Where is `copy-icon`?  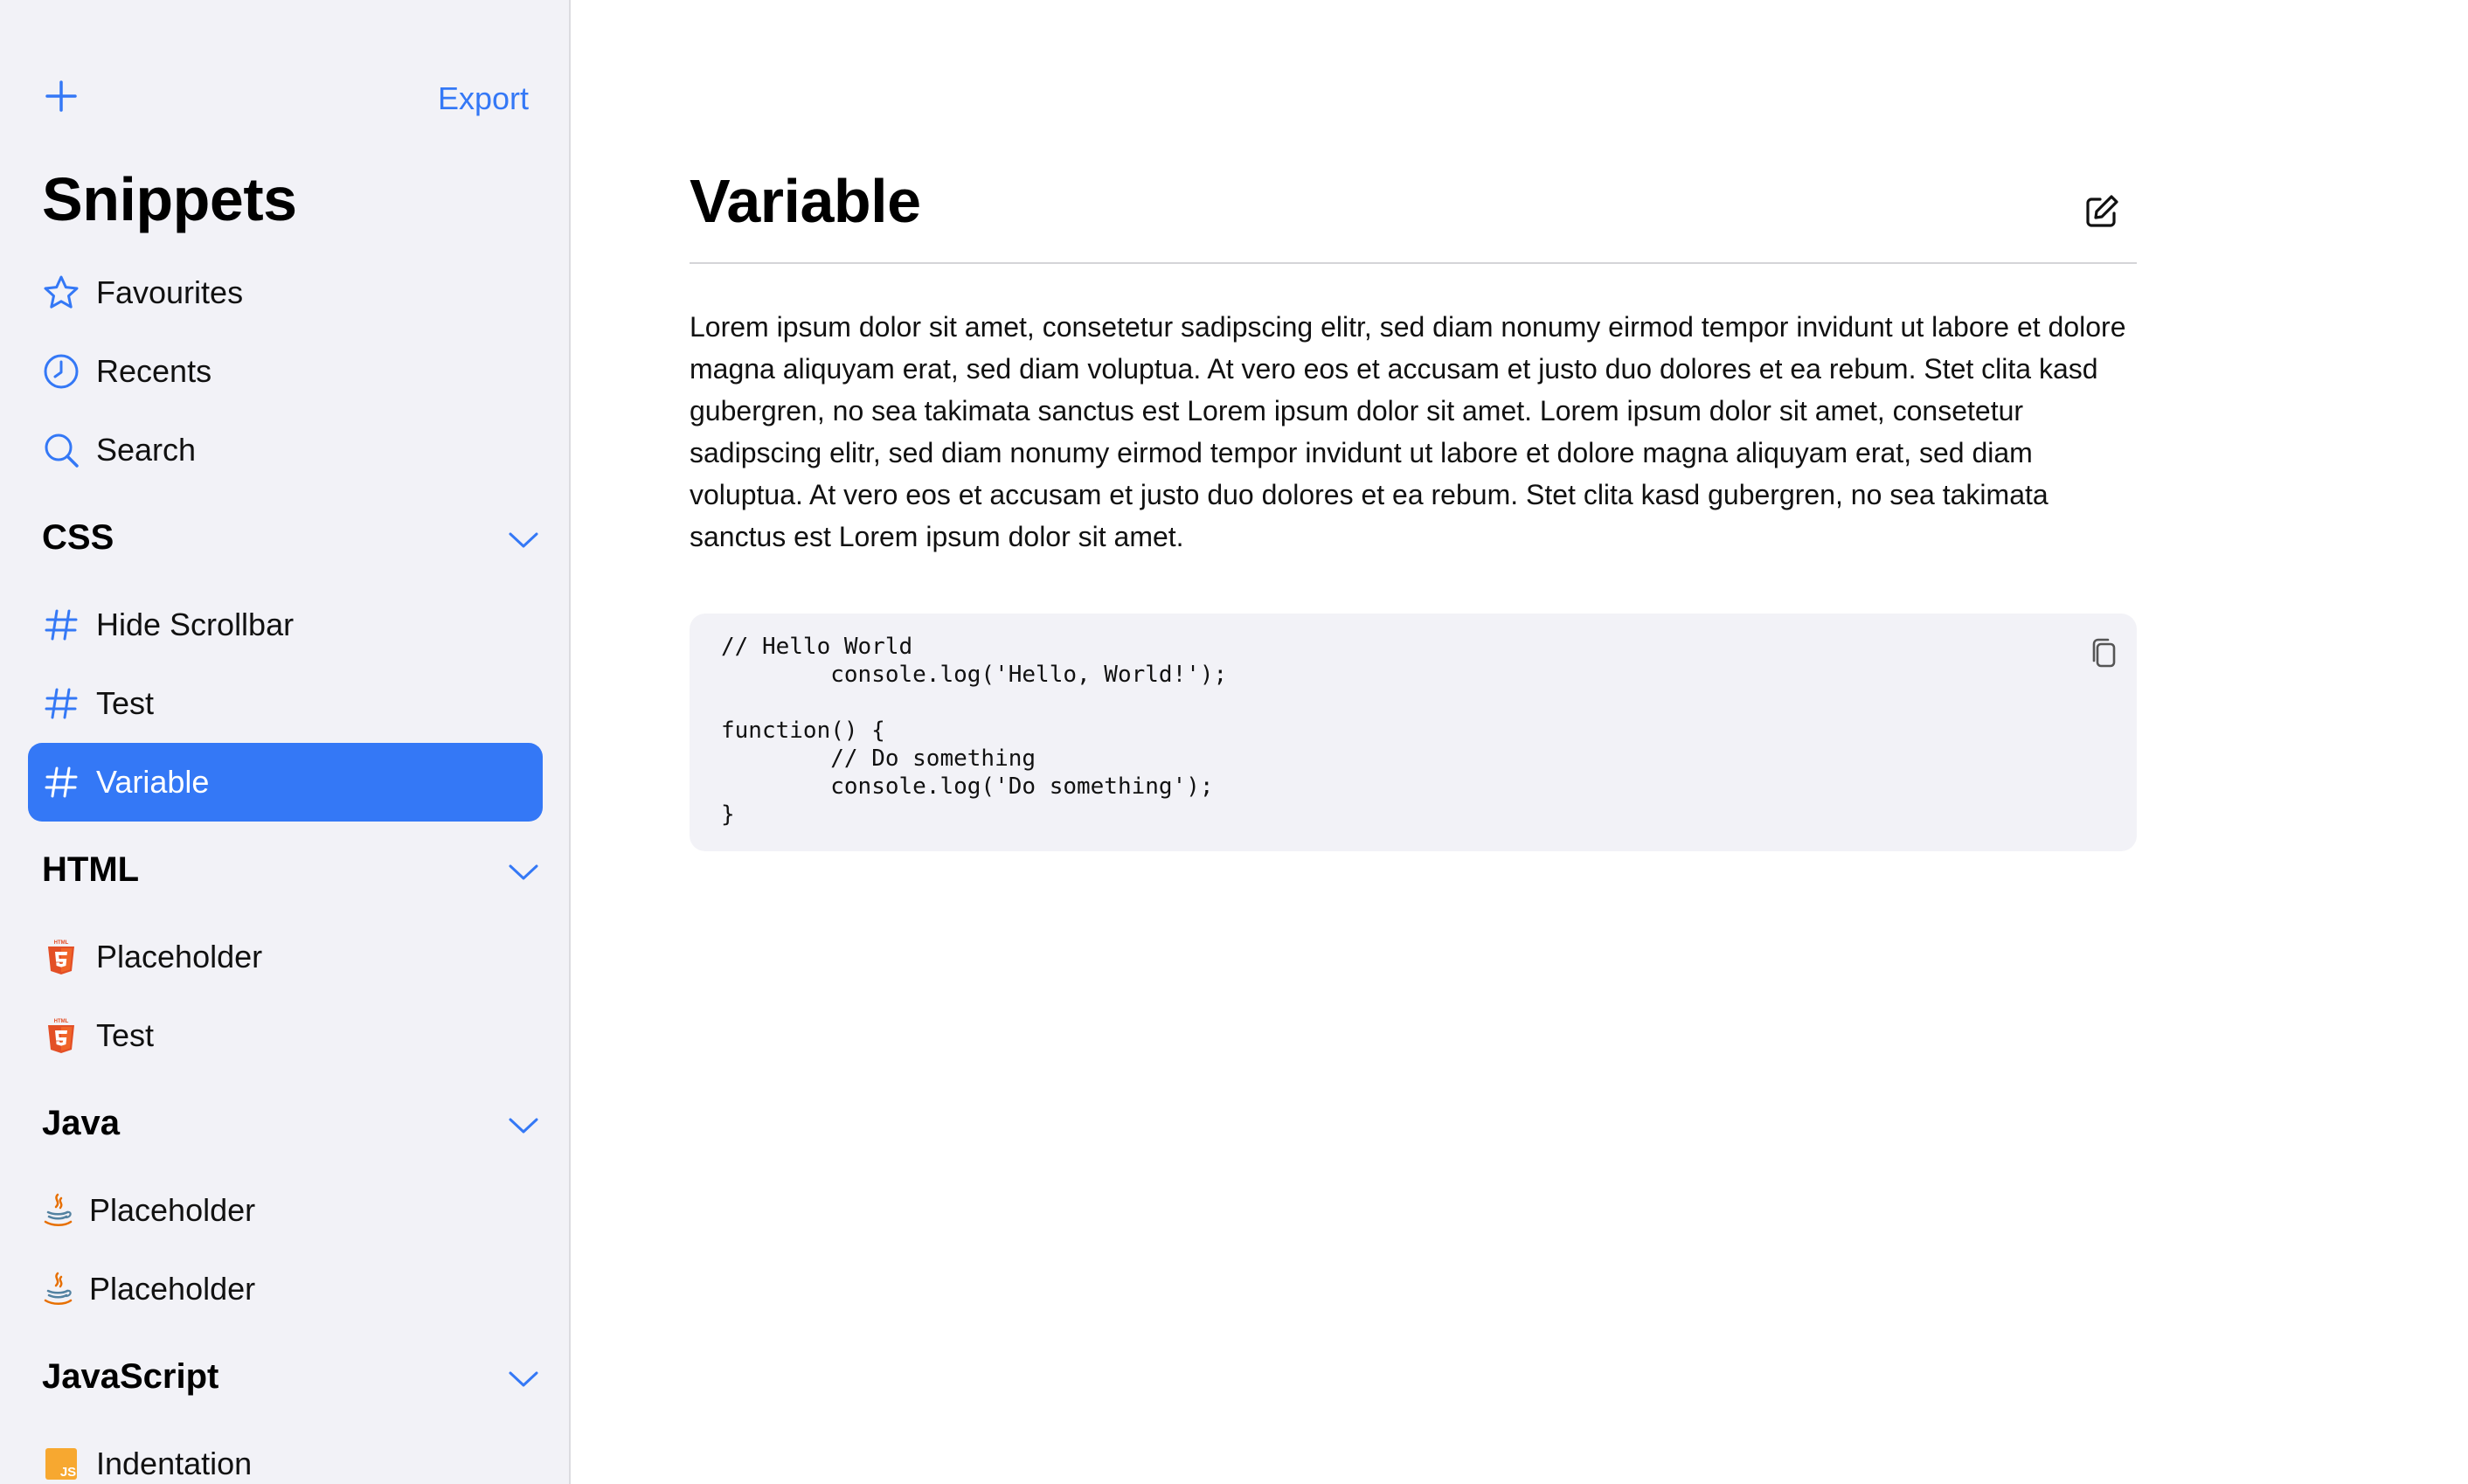 copy-icon is located at coordinates (2104, 653).